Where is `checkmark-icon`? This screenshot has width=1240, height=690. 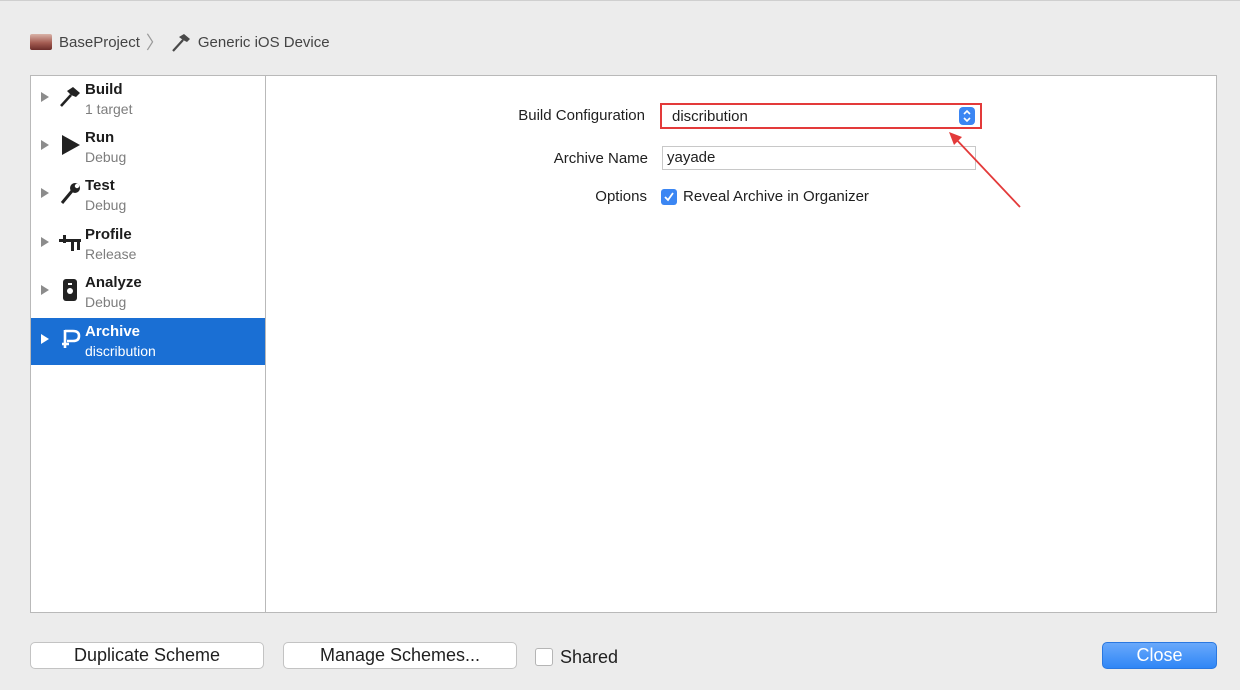 checkmark-icon is located at coordinates (669, 197).